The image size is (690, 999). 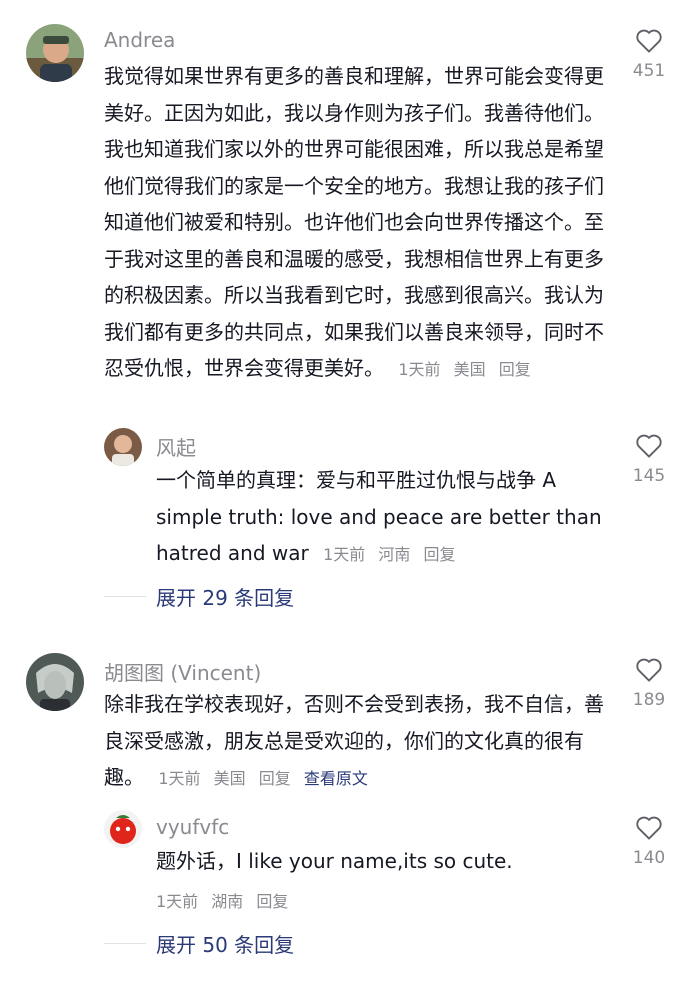 I want to click on avatar-vyufvfc, so click(x=123, y=829).